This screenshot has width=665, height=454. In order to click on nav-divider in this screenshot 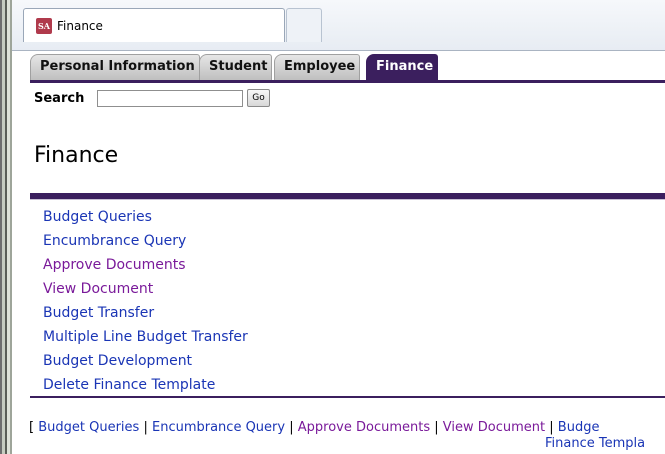, I will do `click(347, 81)`.